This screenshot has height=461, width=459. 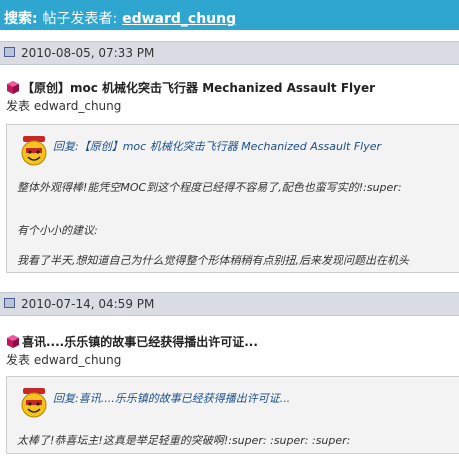 What do you see at coordinates (57, 230) in the screenshot?
I see `quote-line: 有个小小的建议:` at bounding box center [57, 230].